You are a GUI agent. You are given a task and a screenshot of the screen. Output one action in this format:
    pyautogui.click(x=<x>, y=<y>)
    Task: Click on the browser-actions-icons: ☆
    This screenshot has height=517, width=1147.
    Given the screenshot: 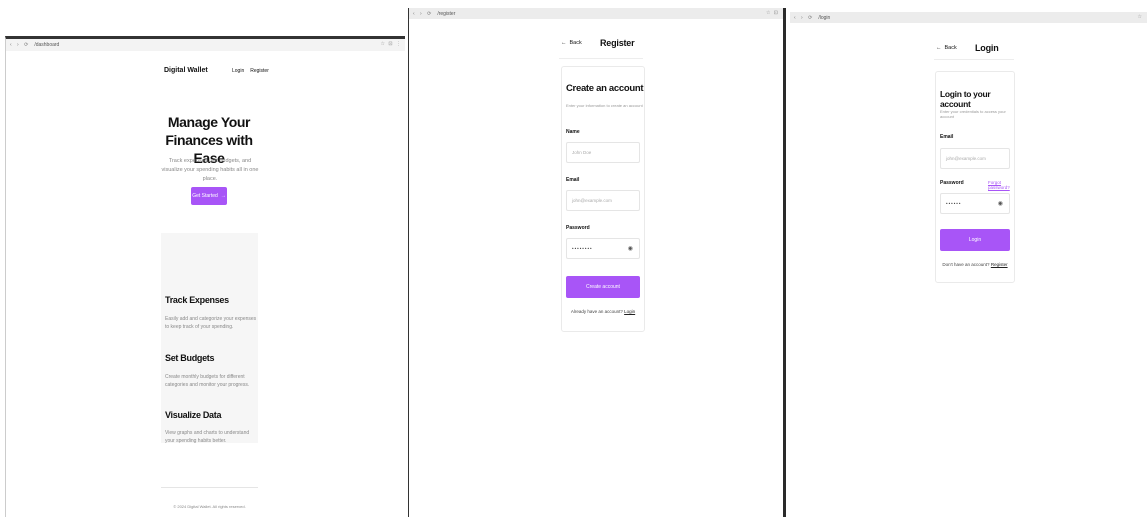 What is the action you would take?
    pyautogui.click(x=1140, y=17)
    